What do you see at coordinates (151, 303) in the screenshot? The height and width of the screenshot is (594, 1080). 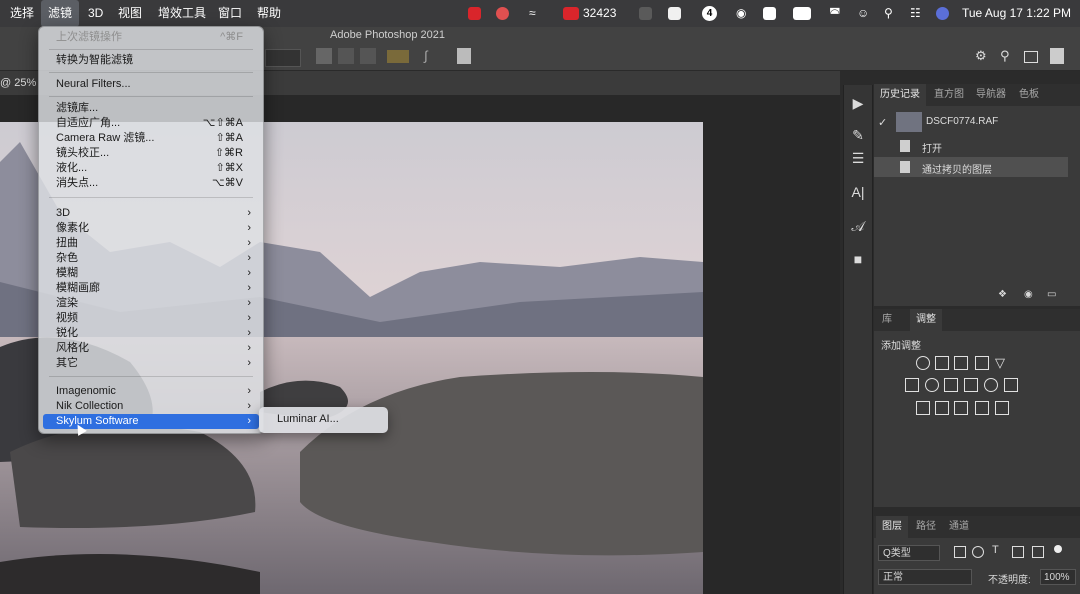 I see `menu-submenu-render: 渲染 ›` at bounding box center [151, 303].